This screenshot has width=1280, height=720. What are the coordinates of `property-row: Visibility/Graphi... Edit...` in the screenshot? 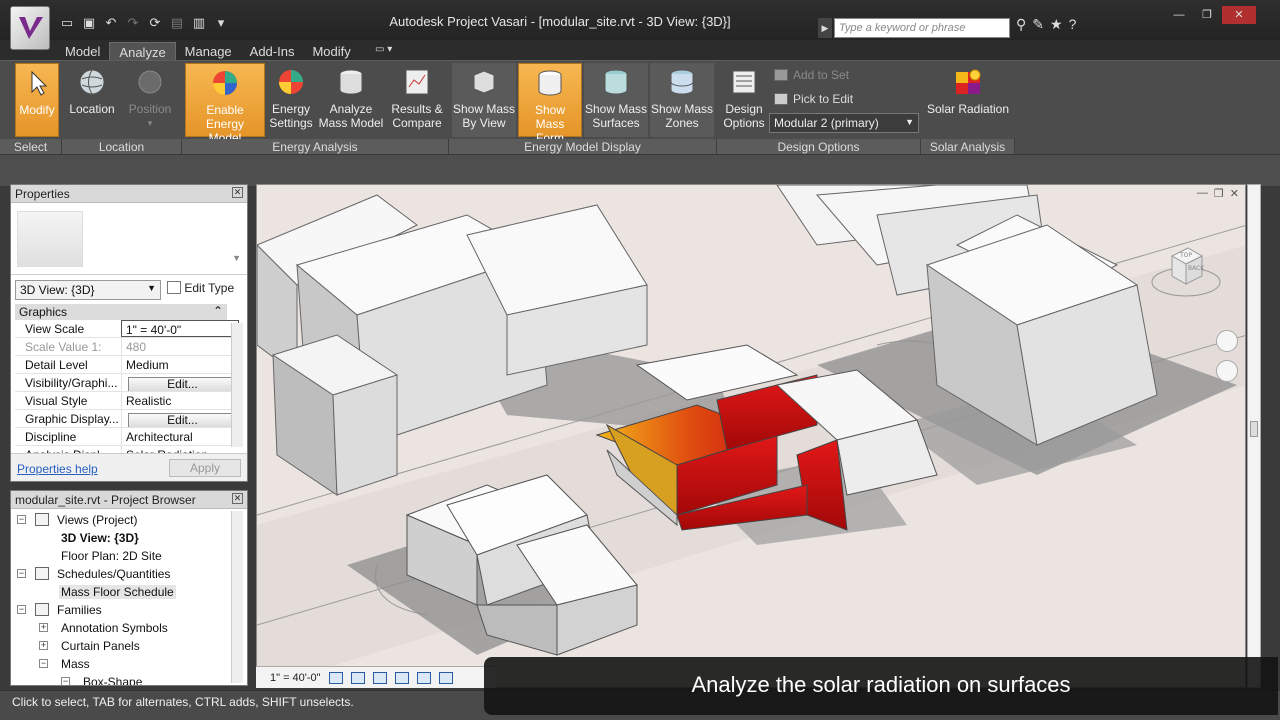 It's located at (127, 383).